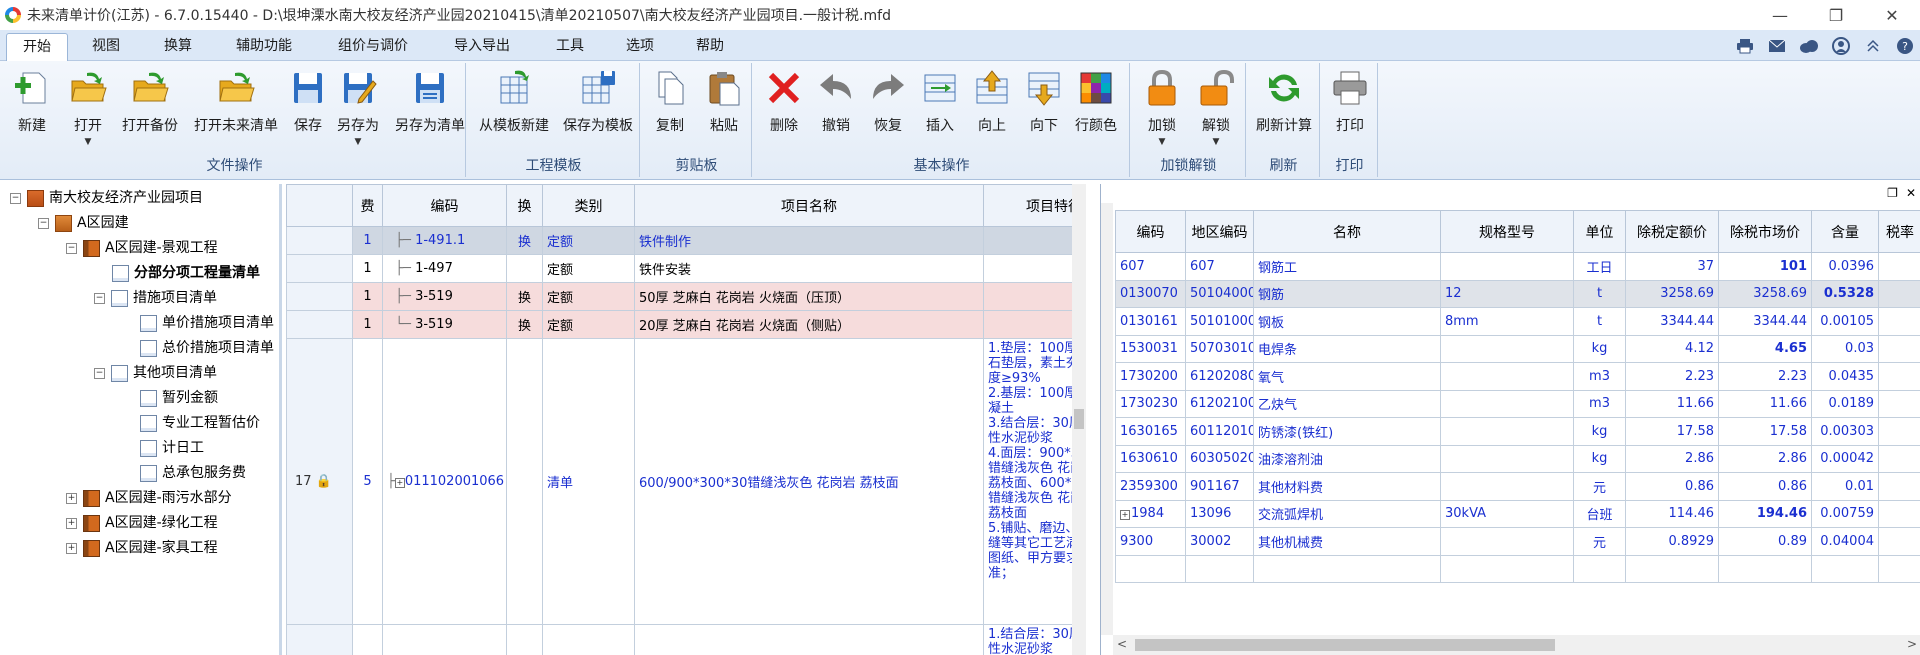 The image size is (1920, 655). I want to click on close-panel-icon: ✕, so click(1911, 193).